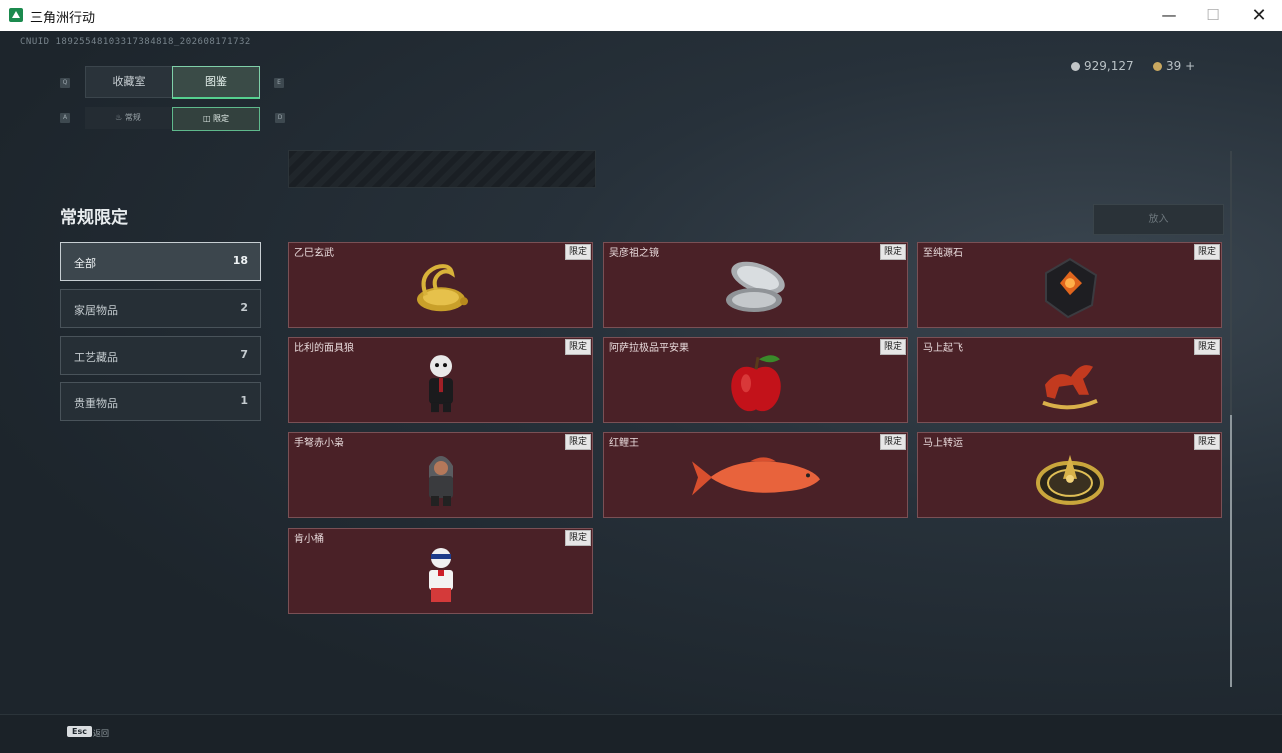 This screenshot has height=753, width=1282. Describe the element at coordinates (1069, 479) in the screenshot. I see `golden-compass-icon` at that location.